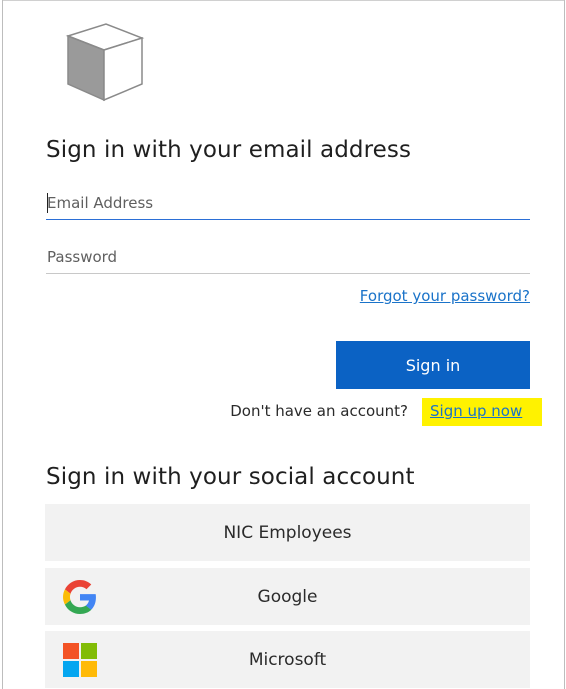 This screenshot has height=689, width=566. Describe the element at coordinates (288, 203) in the screenshot. I see `email-address-input` at that location.